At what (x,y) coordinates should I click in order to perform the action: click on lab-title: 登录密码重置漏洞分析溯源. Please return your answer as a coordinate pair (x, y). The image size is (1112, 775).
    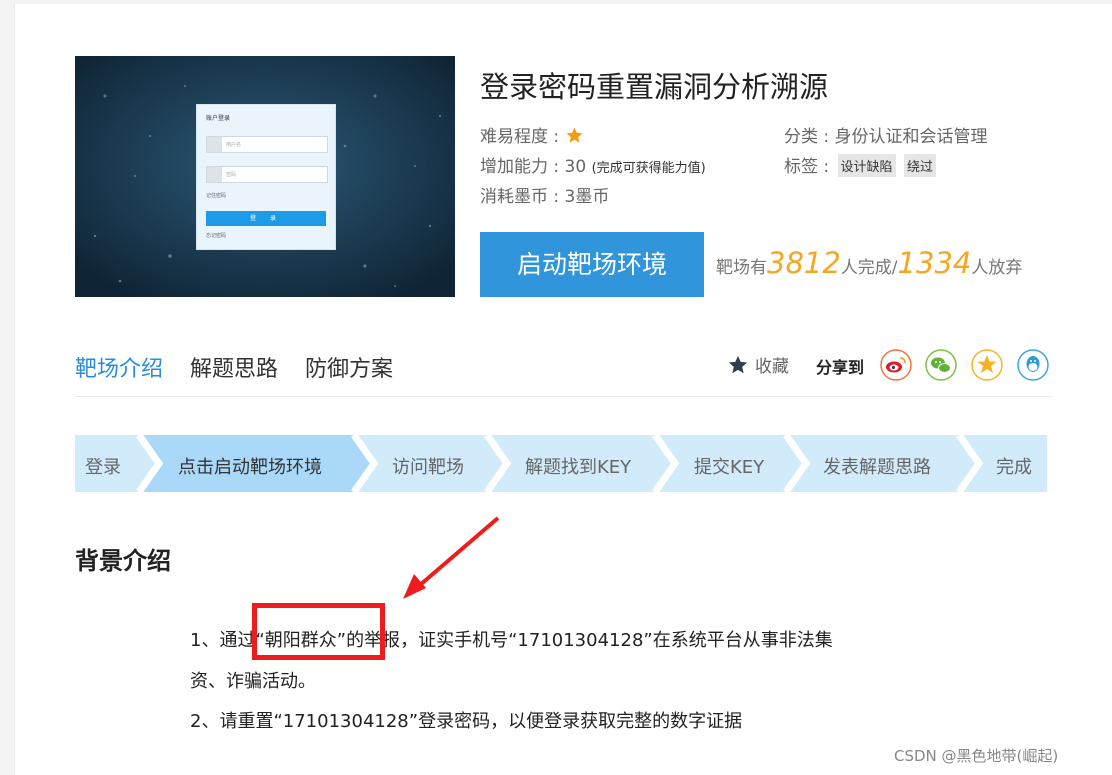
    Looking at the image, I should click on (654, 87).